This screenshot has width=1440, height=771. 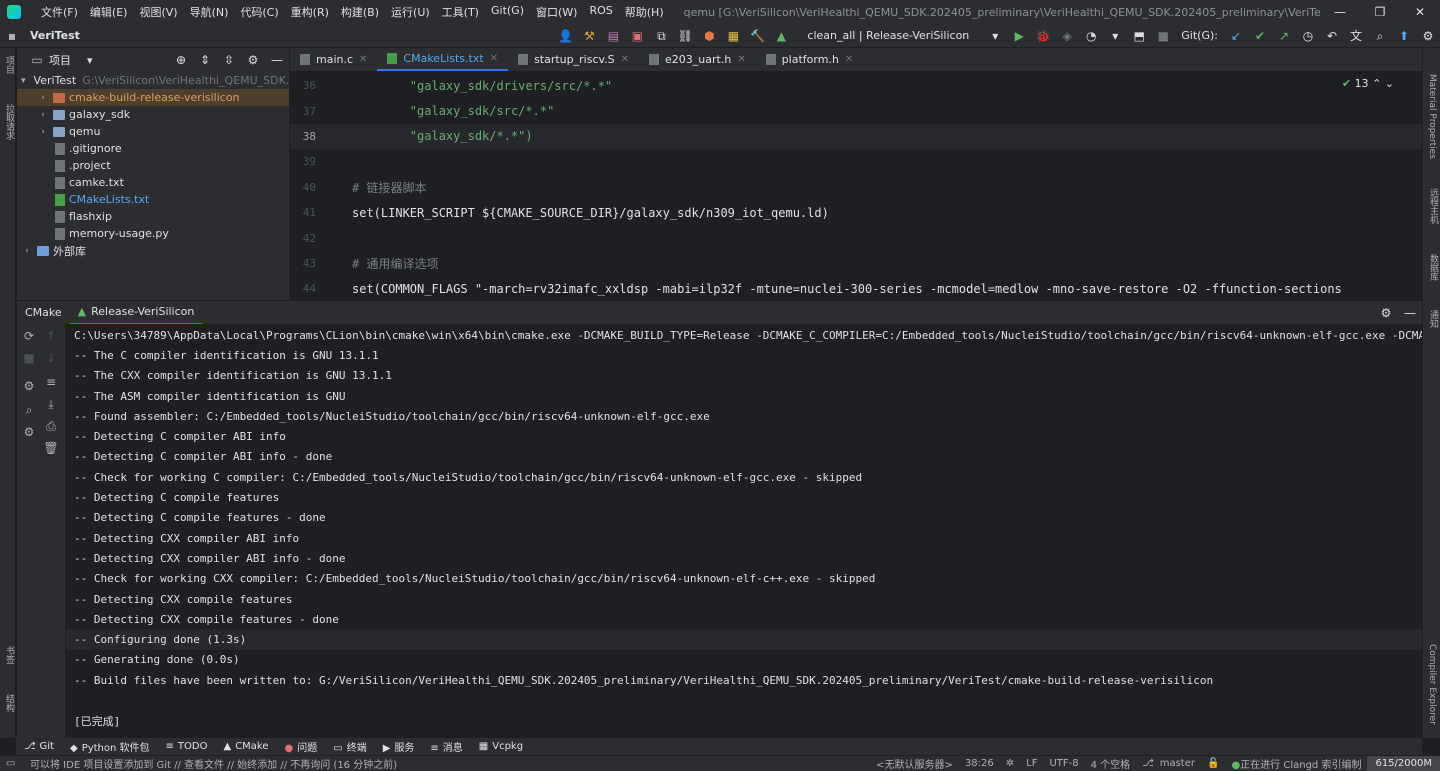 I want to click on stripe-database-label: 数据库, so click(x=1433, y=267).